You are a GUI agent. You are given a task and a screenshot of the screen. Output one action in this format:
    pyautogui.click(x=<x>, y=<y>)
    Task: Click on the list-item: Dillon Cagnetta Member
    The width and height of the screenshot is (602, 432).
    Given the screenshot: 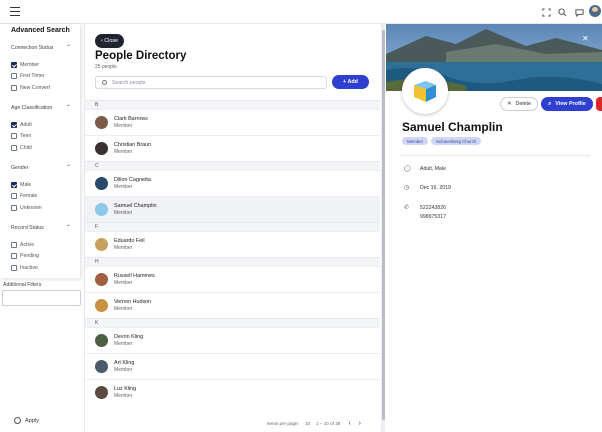 What is the action you would take?
    pyautogui.click(x=232, y=183)
    